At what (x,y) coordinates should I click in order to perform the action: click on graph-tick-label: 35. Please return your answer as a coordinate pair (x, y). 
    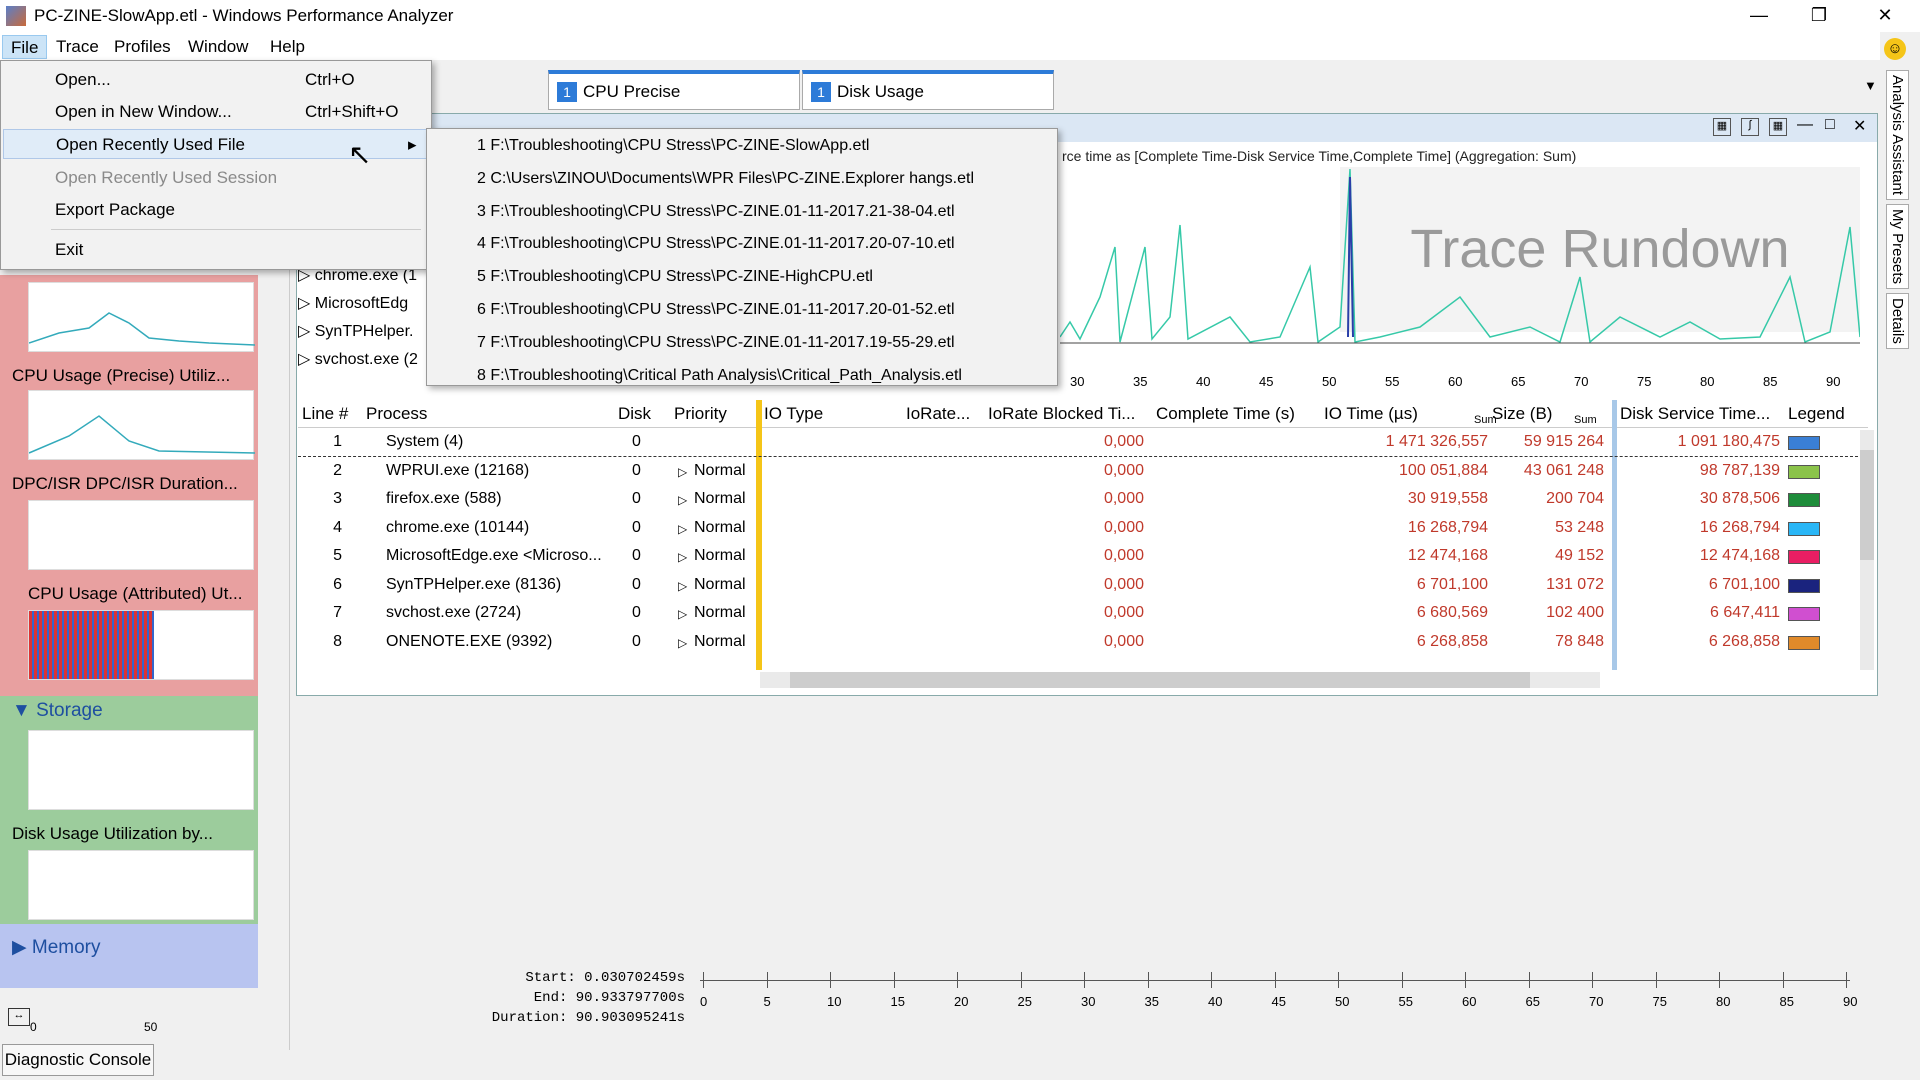
    Looking at the image, I should click on (1140, 381).